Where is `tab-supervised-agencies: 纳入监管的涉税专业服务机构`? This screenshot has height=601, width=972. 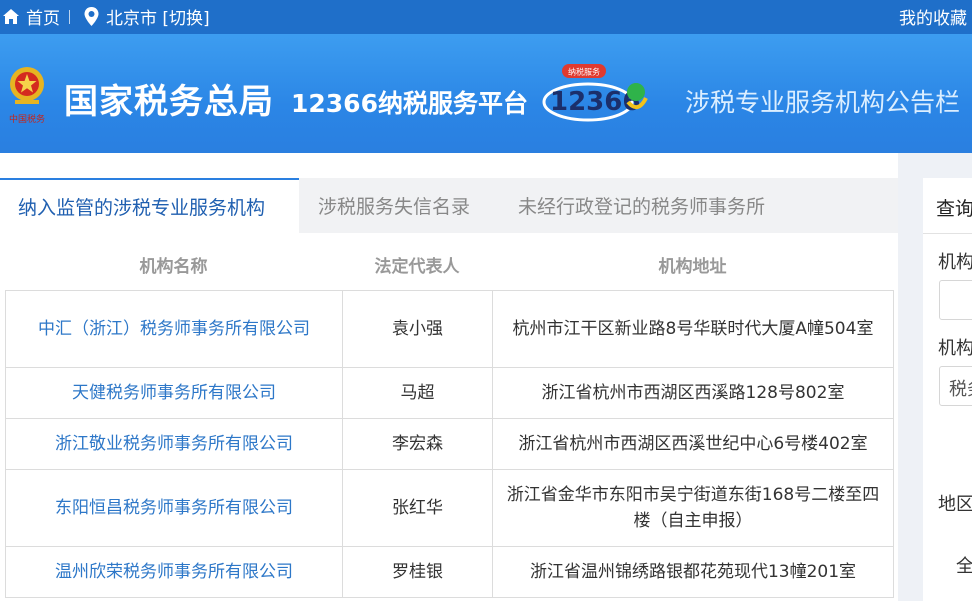
tab-supervised-agencies: 纳入监管的涉税专业服务机构 is located at coordinates (149, 205).